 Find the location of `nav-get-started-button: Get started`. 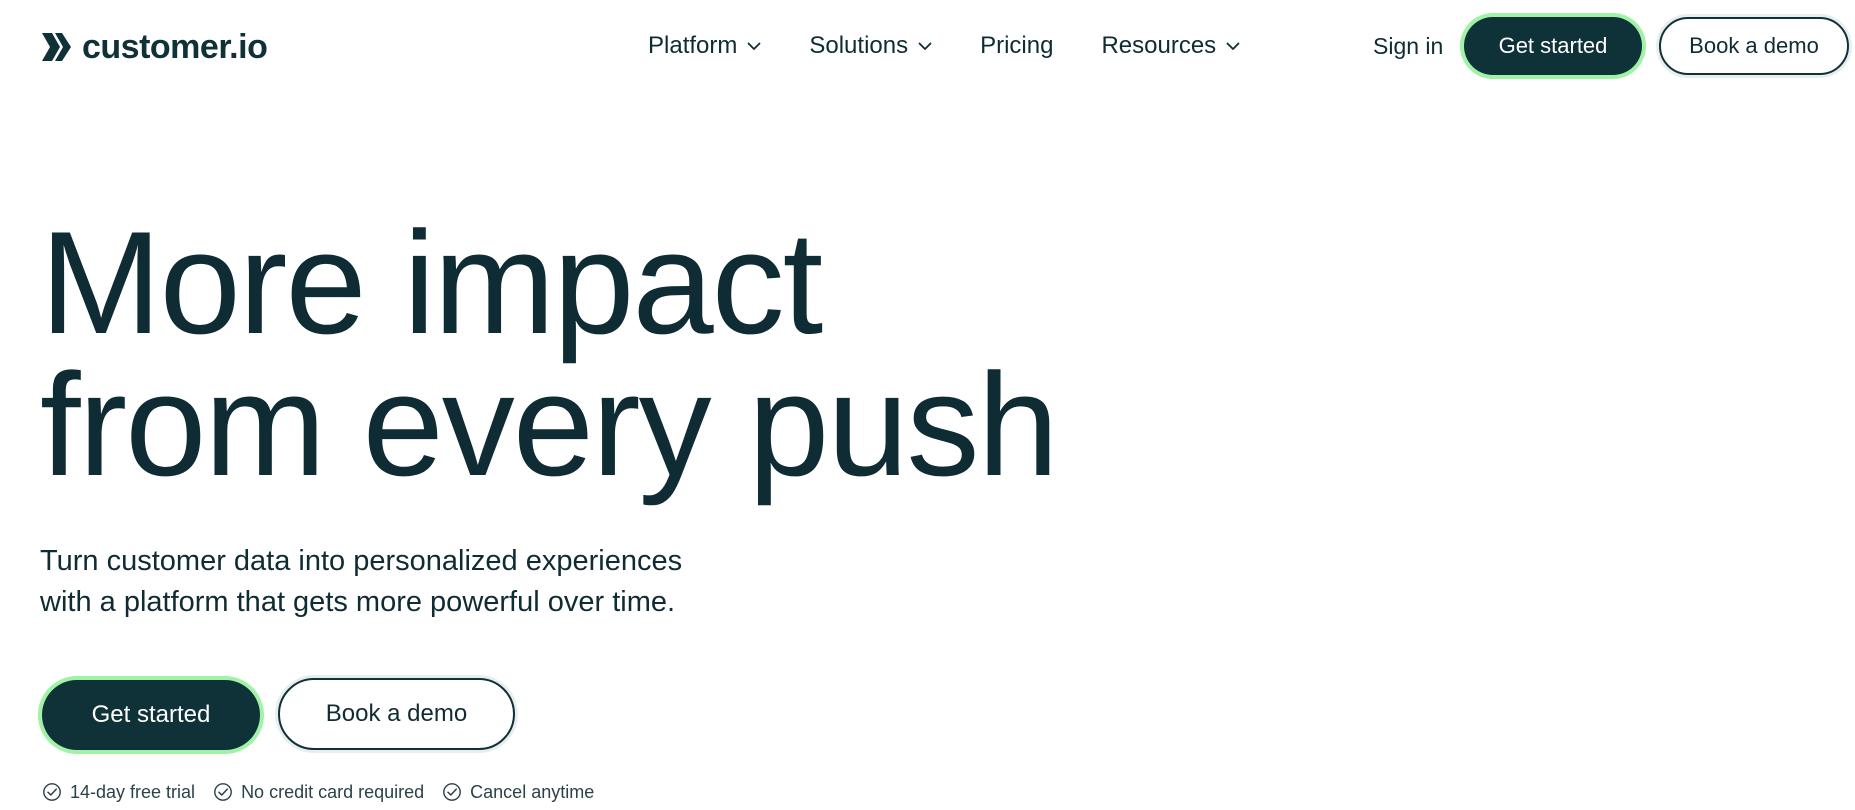

nav-get-started-button: Get started is located at coordinates (1553, 46).